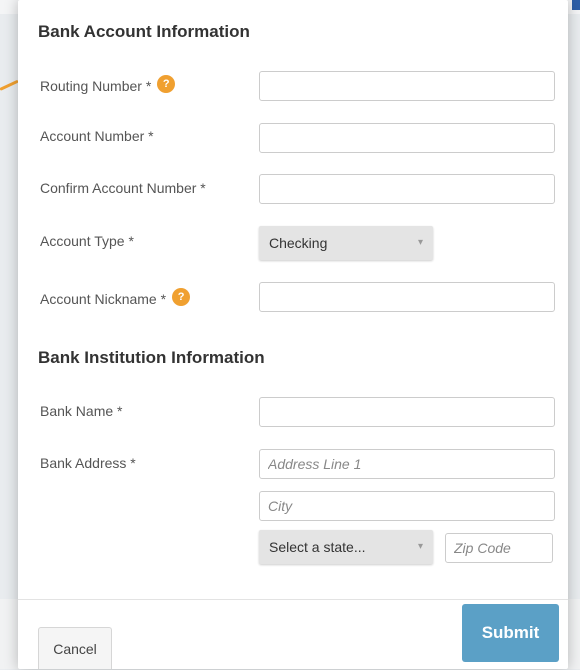 This screenshot has height=670, width=580. What do you see at coordinates (346, 243) in the screenshot?
I see `account-type-select: Checking ▾` at bounding box center [346, 243].